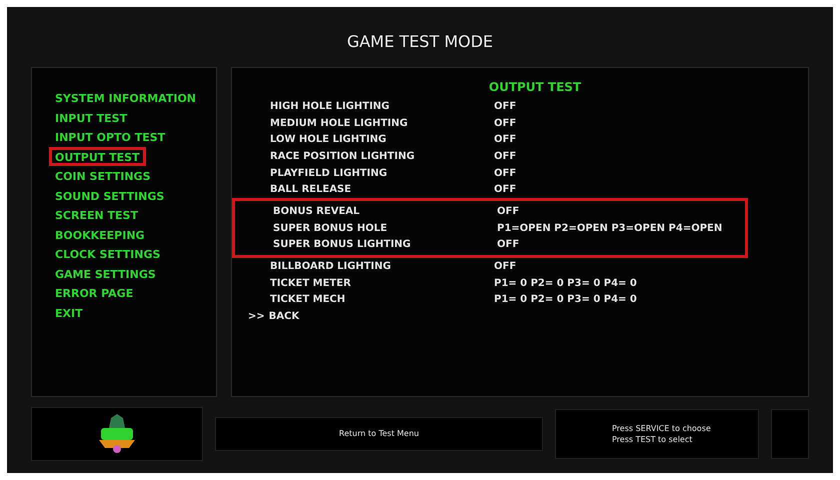 This screenshot has height=480, width=840. What do you see at coordinates (107, 254) in the screenshot?
I see `menu-item: CLOCK SETTINGS` at bounding box center [107, 254].